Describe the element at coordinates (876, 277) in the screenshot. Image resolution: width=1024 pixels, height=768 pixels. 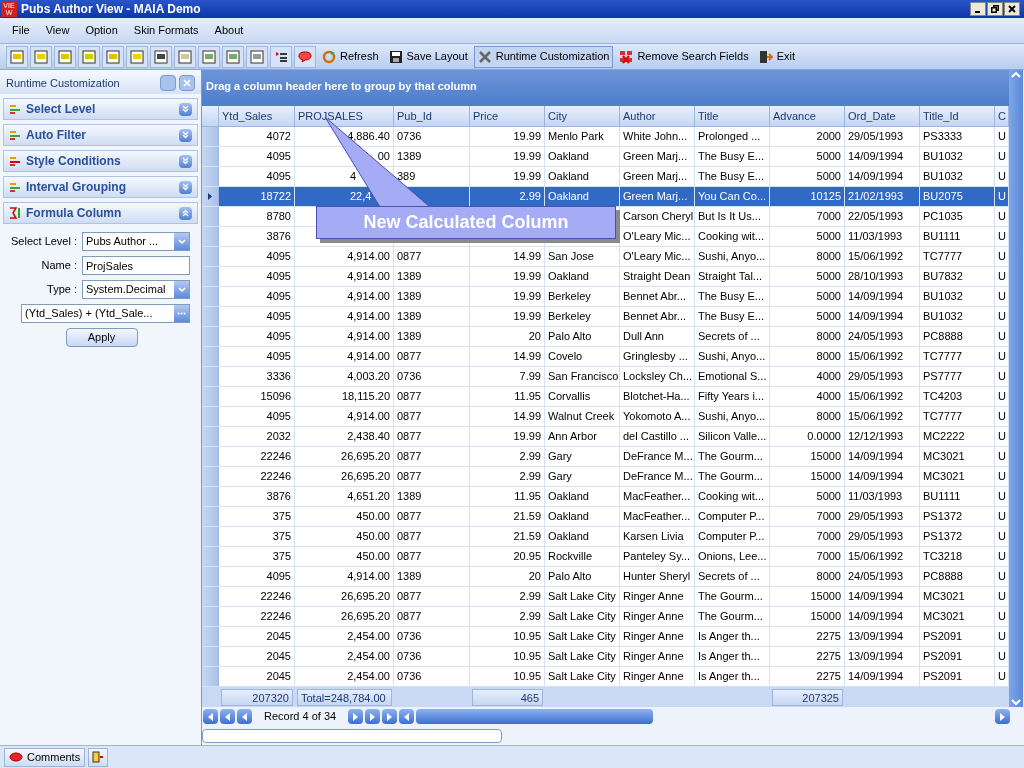
I see `table-cell-text: 28/10/1993` at that location.